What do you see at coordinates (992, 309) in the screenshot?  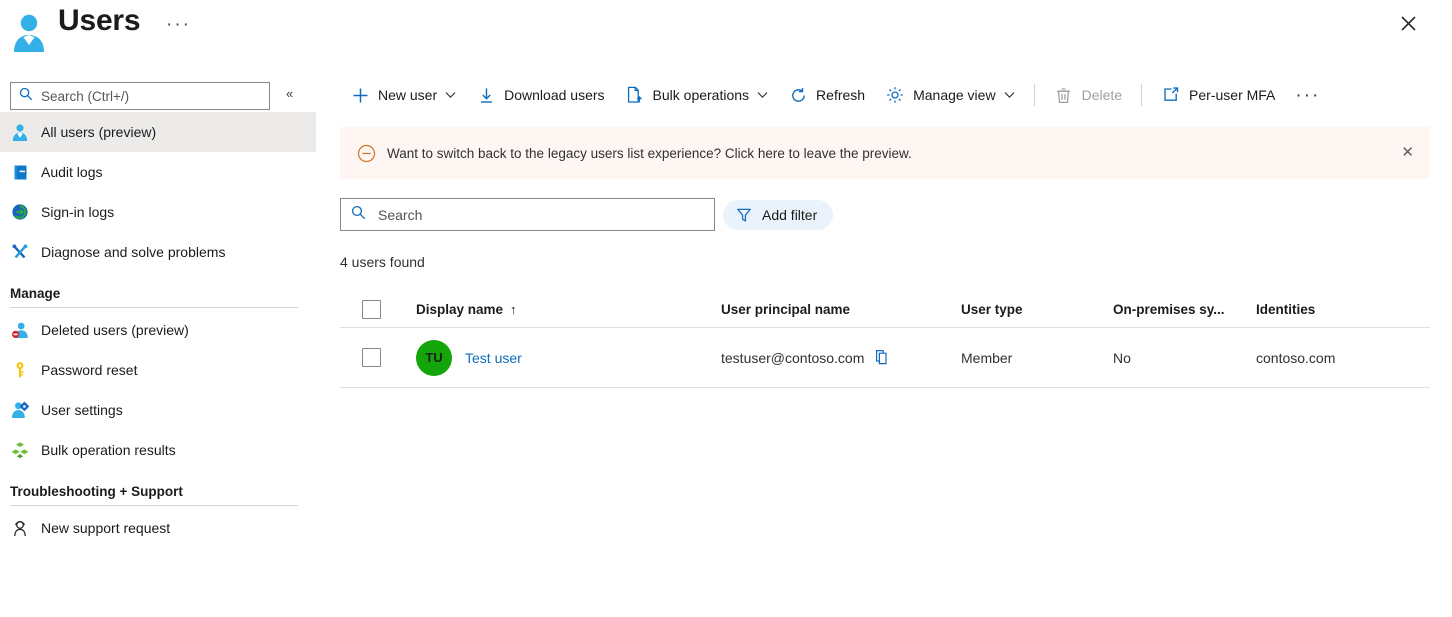 I see `column-label: User type` at bounding box center [992, 309].